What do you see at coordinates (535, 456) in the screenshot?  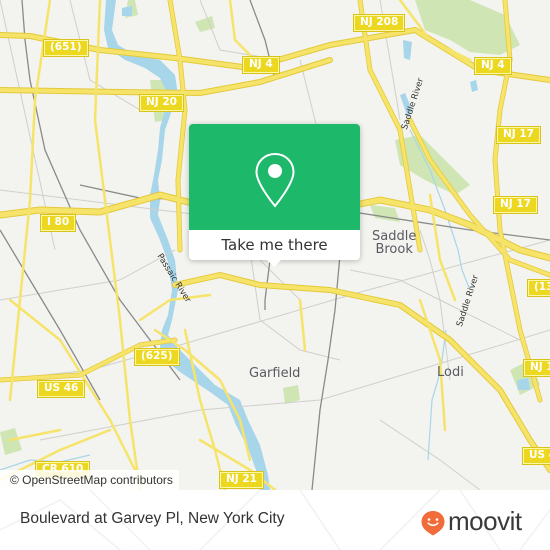 I see `road-shield-us46-east: US 4` at bounding box center [535, 456].